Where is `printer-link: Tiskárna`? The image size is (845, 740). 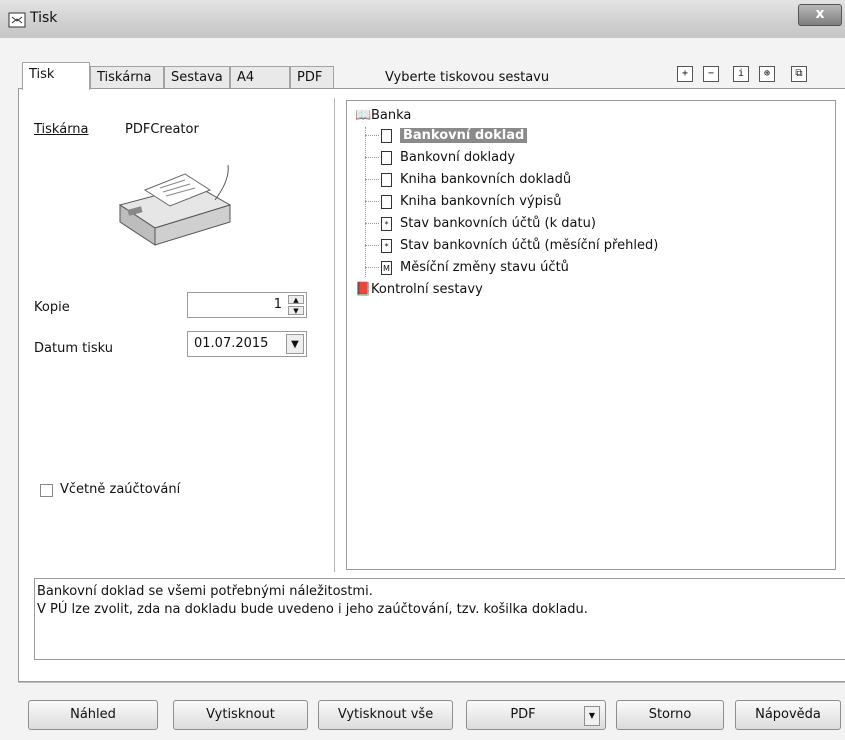 printer-link: Tiskárna is located at coordinates (61, 129).